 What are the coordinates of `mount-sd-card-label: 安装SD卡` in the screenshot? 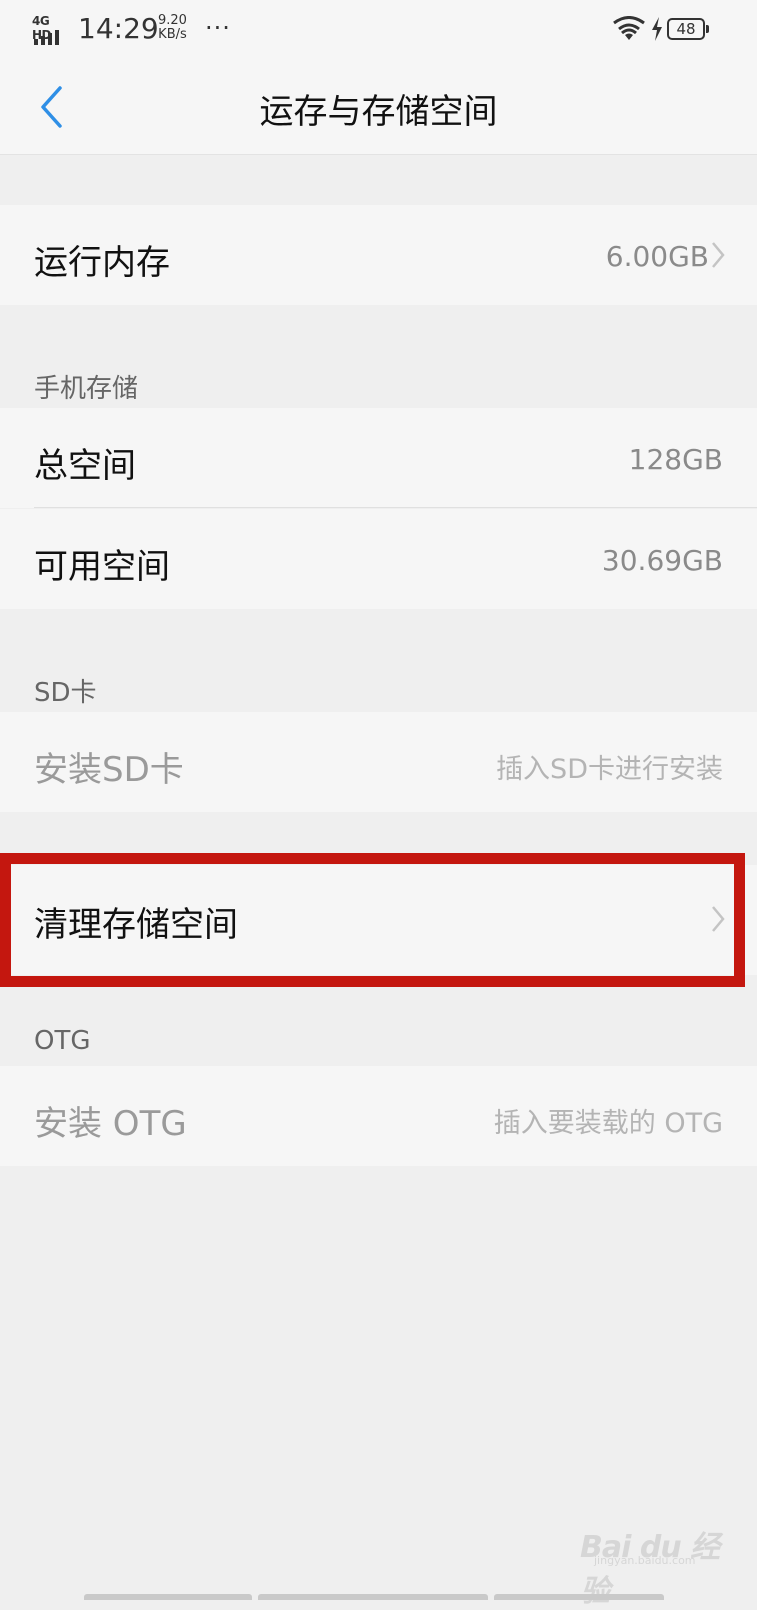 It's located at (109, 770).